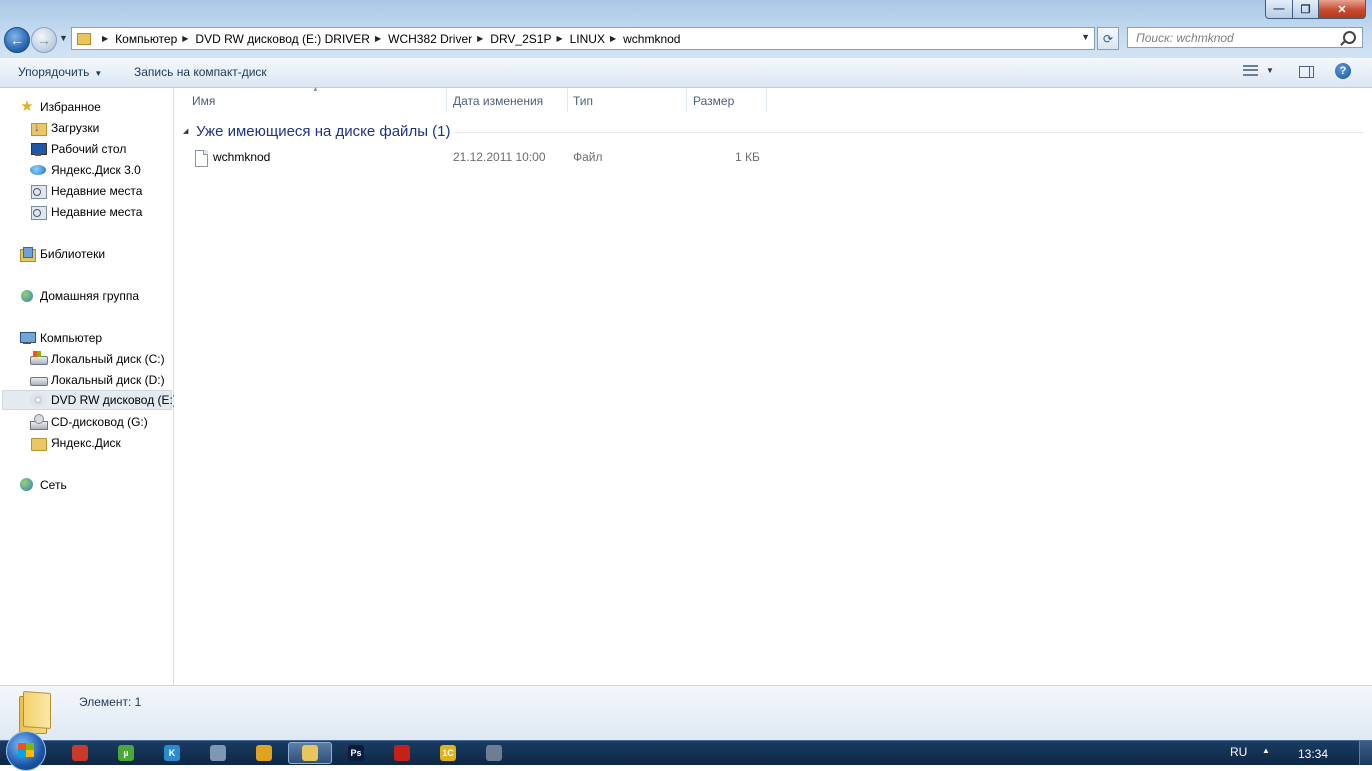  I want to click on language-indicator: RU, so click(1238, 752).